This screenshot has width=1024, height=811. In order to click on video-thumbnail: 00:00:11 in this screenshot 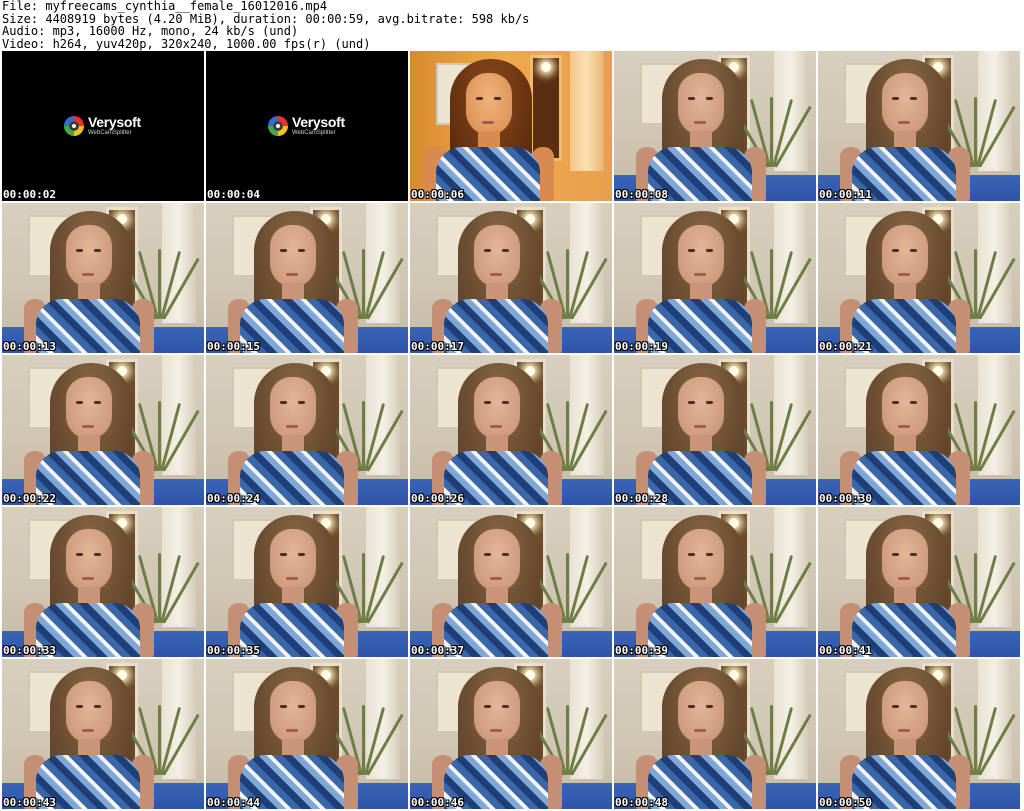, I will do `click(919, 126)`.